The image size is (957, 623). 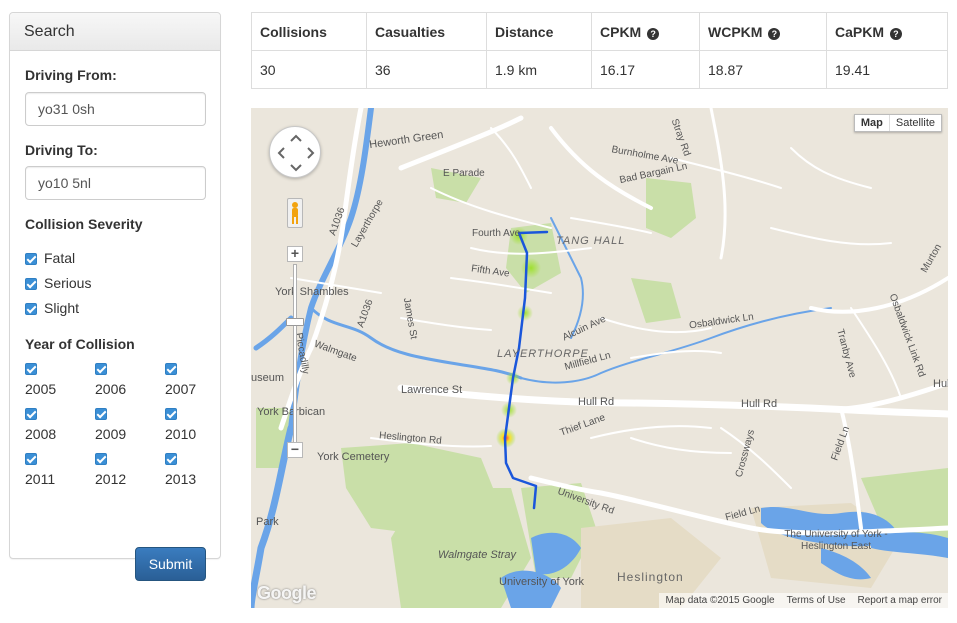 What do you see at coordinates (61, 150) in the screenshot?
I see `driving-to-label: Driving To:` at bounding box center [61, 150].